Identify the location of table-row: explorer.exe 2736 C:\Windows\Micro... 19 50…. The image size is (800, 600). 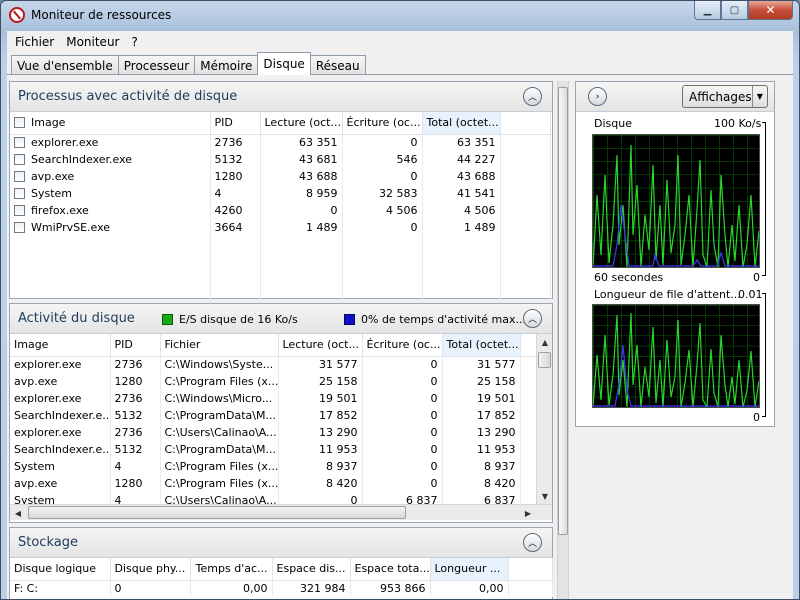
(273, 398).